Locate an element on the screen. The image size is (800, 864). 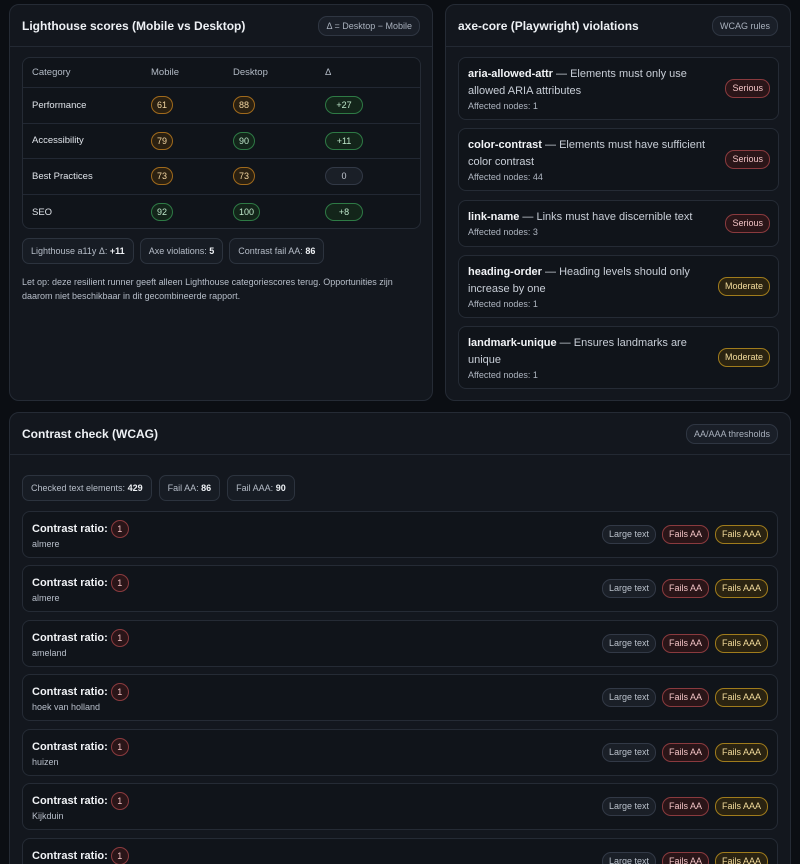
mobile-score: 61 is located at coordinates (162, 105).